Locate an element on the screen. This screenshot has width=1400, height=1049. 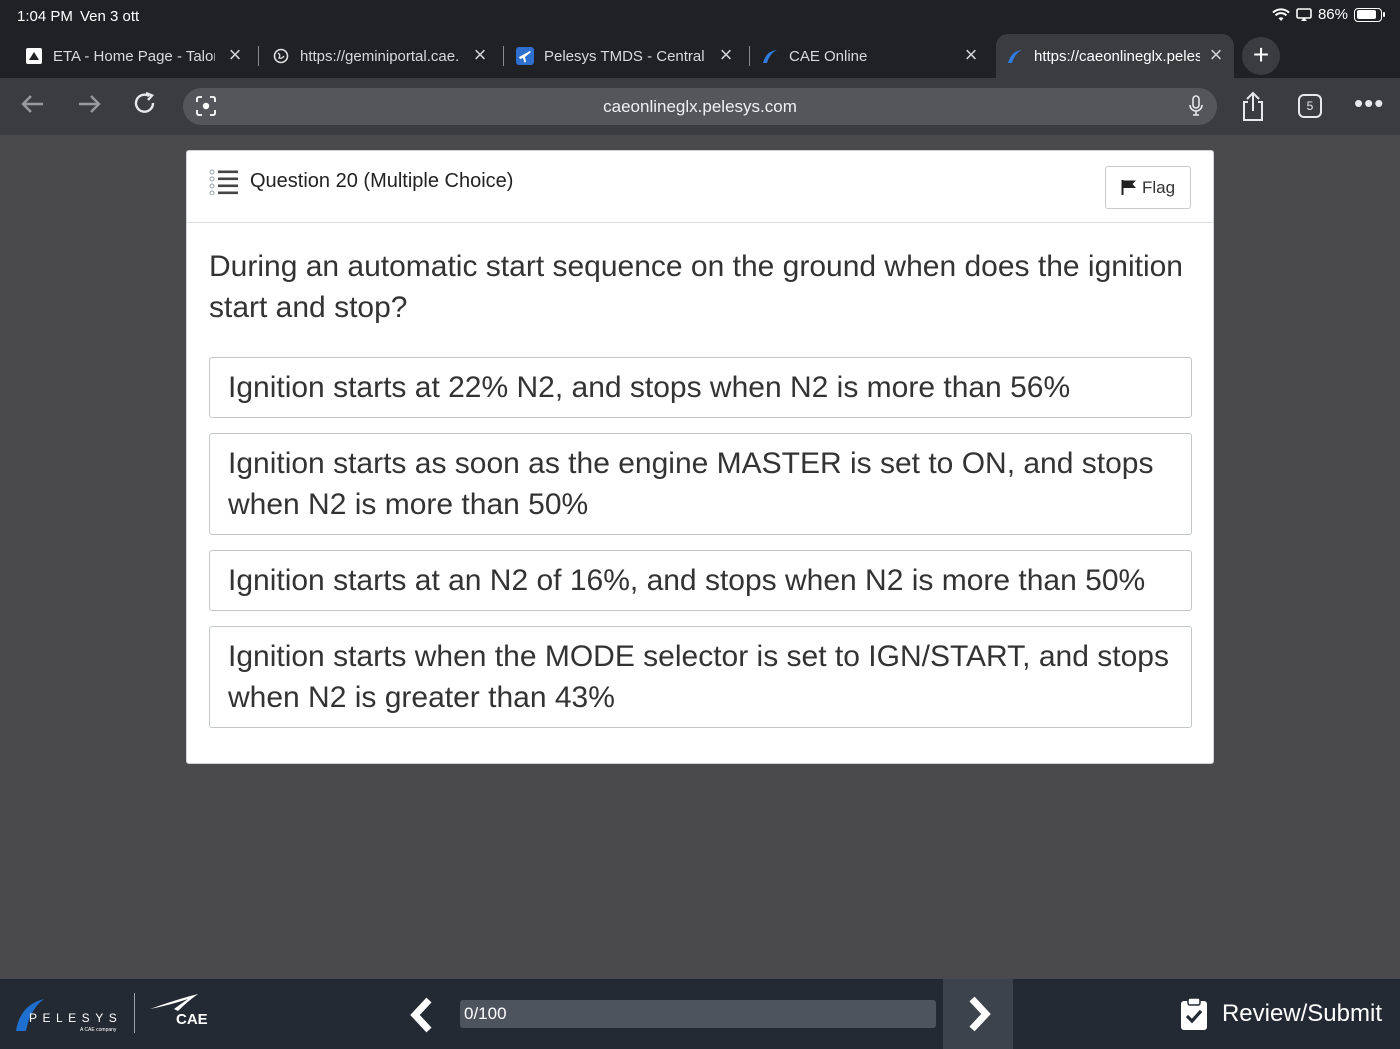
review-submit-button: Review/Submit is located at coordinates (1281, 1014).